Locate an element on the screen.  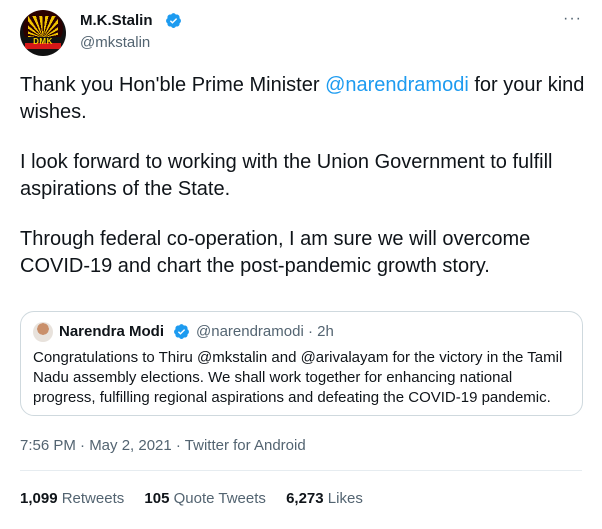
author-avatar: DMK is located at coordinates (43, 33).